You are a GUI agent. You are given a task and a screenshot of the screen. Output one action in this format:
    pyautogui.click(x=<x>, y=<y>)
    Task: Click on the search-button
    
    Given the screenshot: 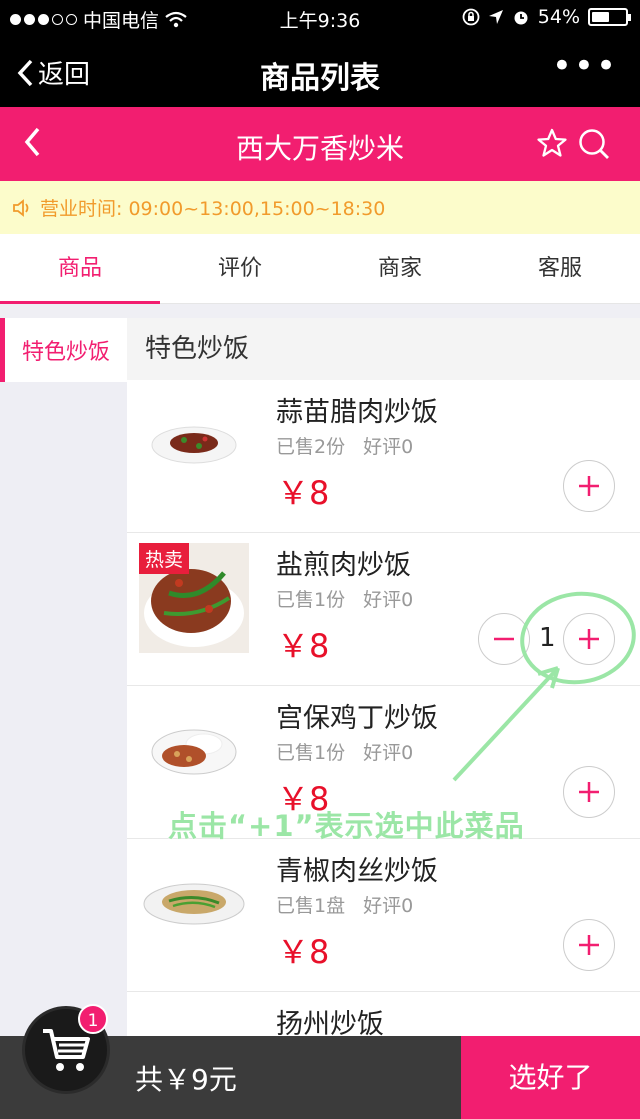 What is the action you would take?
    pyautogui.click(x=594, y=146)
    